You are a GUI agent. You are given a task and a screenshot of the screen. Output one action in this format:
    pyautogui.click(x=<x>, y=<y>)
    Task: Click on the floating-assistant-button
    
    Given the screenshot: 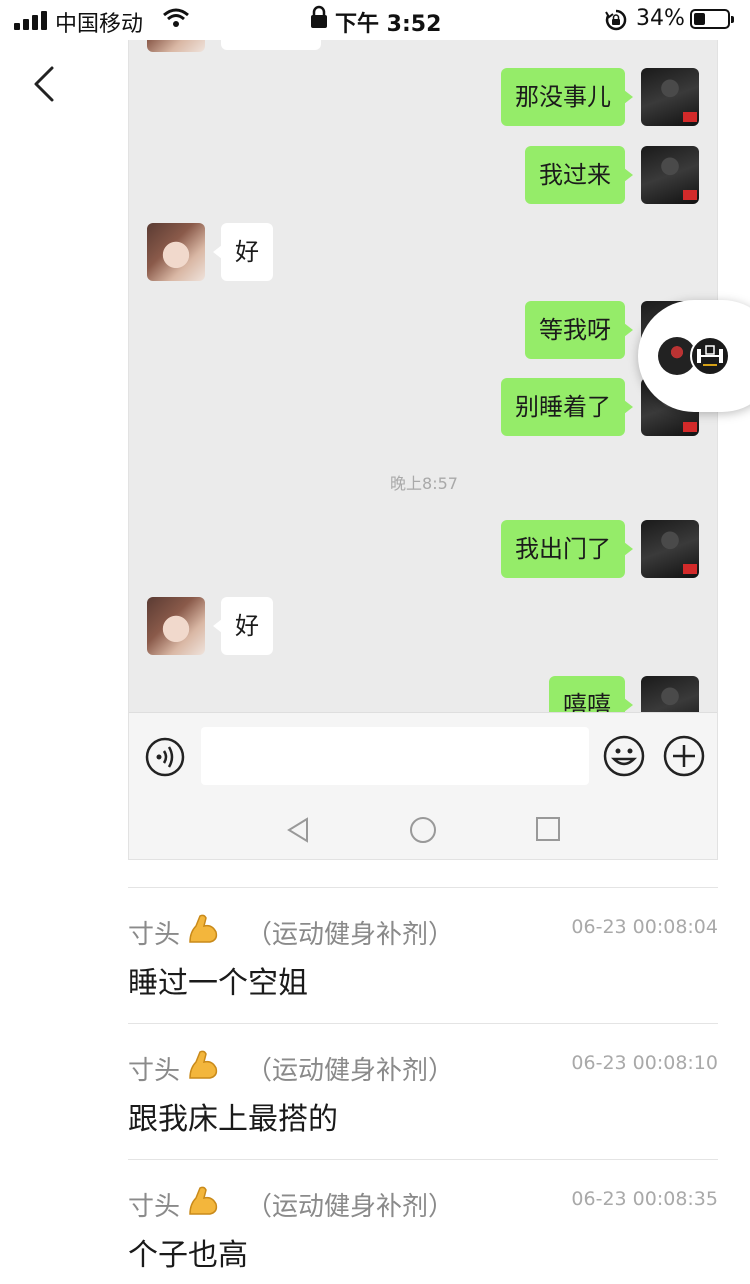 What is the action you would take?
    pyautogui.click(x=694, y=356)
    